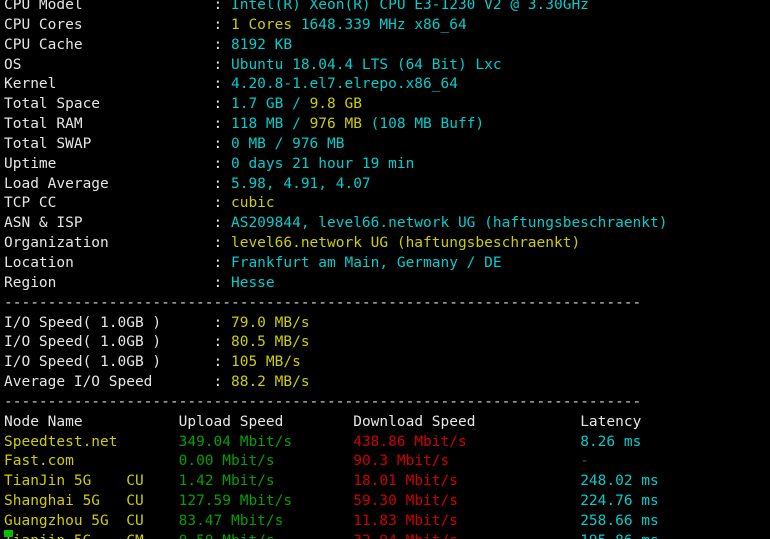 Image resolution: width=770 pixels, height=539 pixels. I want to click on speedtest-node-name: Speedtest.net, so click(91, 441).